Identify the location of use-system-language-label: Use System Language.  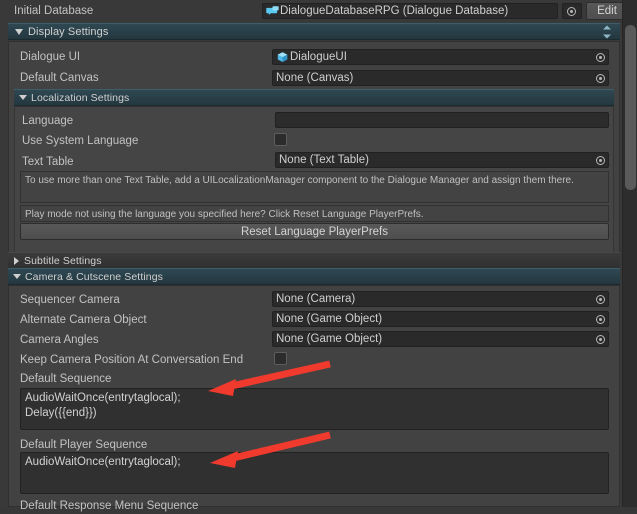
(80, 141).